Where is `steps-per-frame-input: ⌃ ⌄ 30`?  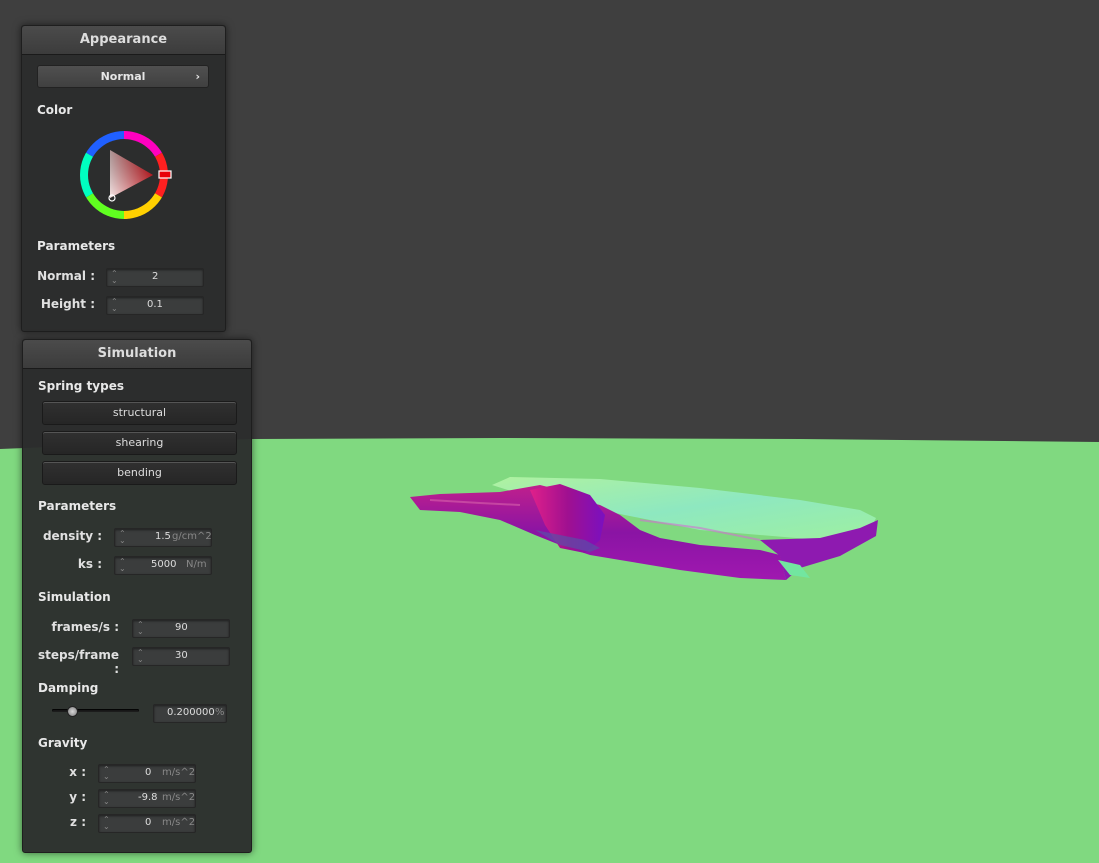
steps-per-frame-input: ⌃ ⌄ 30 is located at coordinates (181, 656).